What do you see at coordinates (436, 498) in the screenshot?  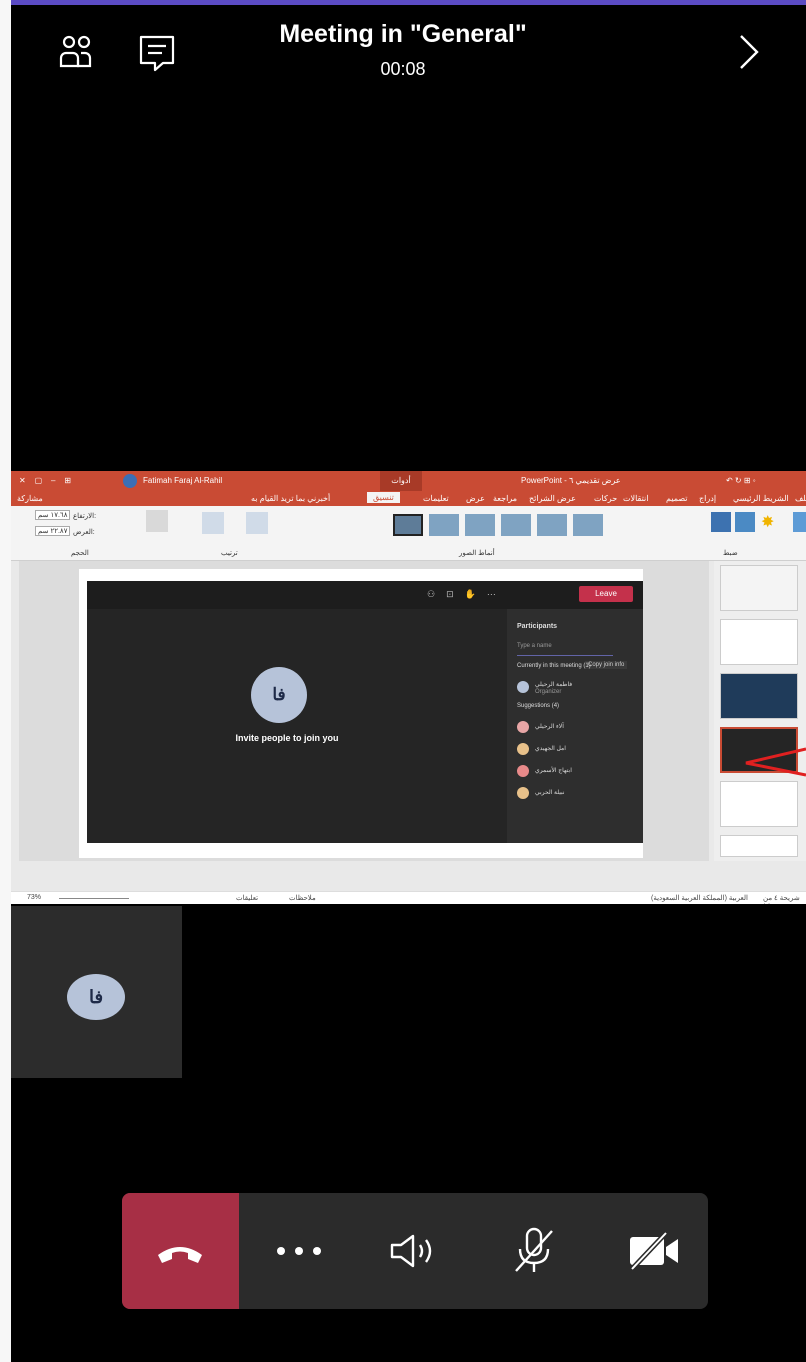 I see `tab-help: تعليمات` at bounding box center [436, 498].